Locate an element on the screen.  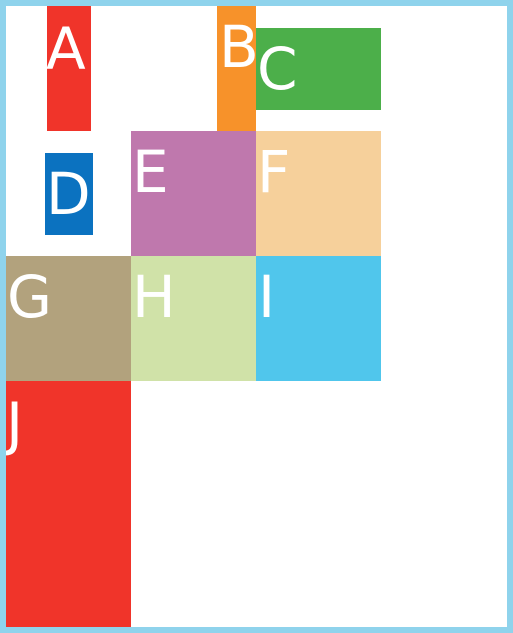
block-c-label: C is located at coordinates (277, 69).